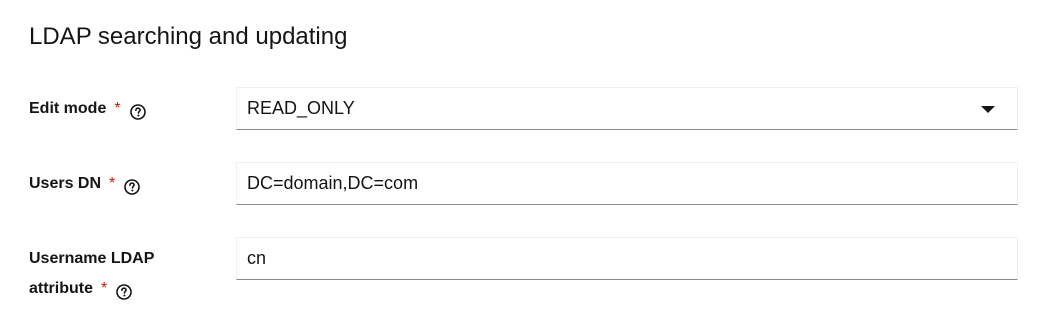 This screenshot has width=1049, height=323. Describe the element at coordinates (188, 36) in the screenshot. I see `section-title: LDAP searching and updating` at that location.